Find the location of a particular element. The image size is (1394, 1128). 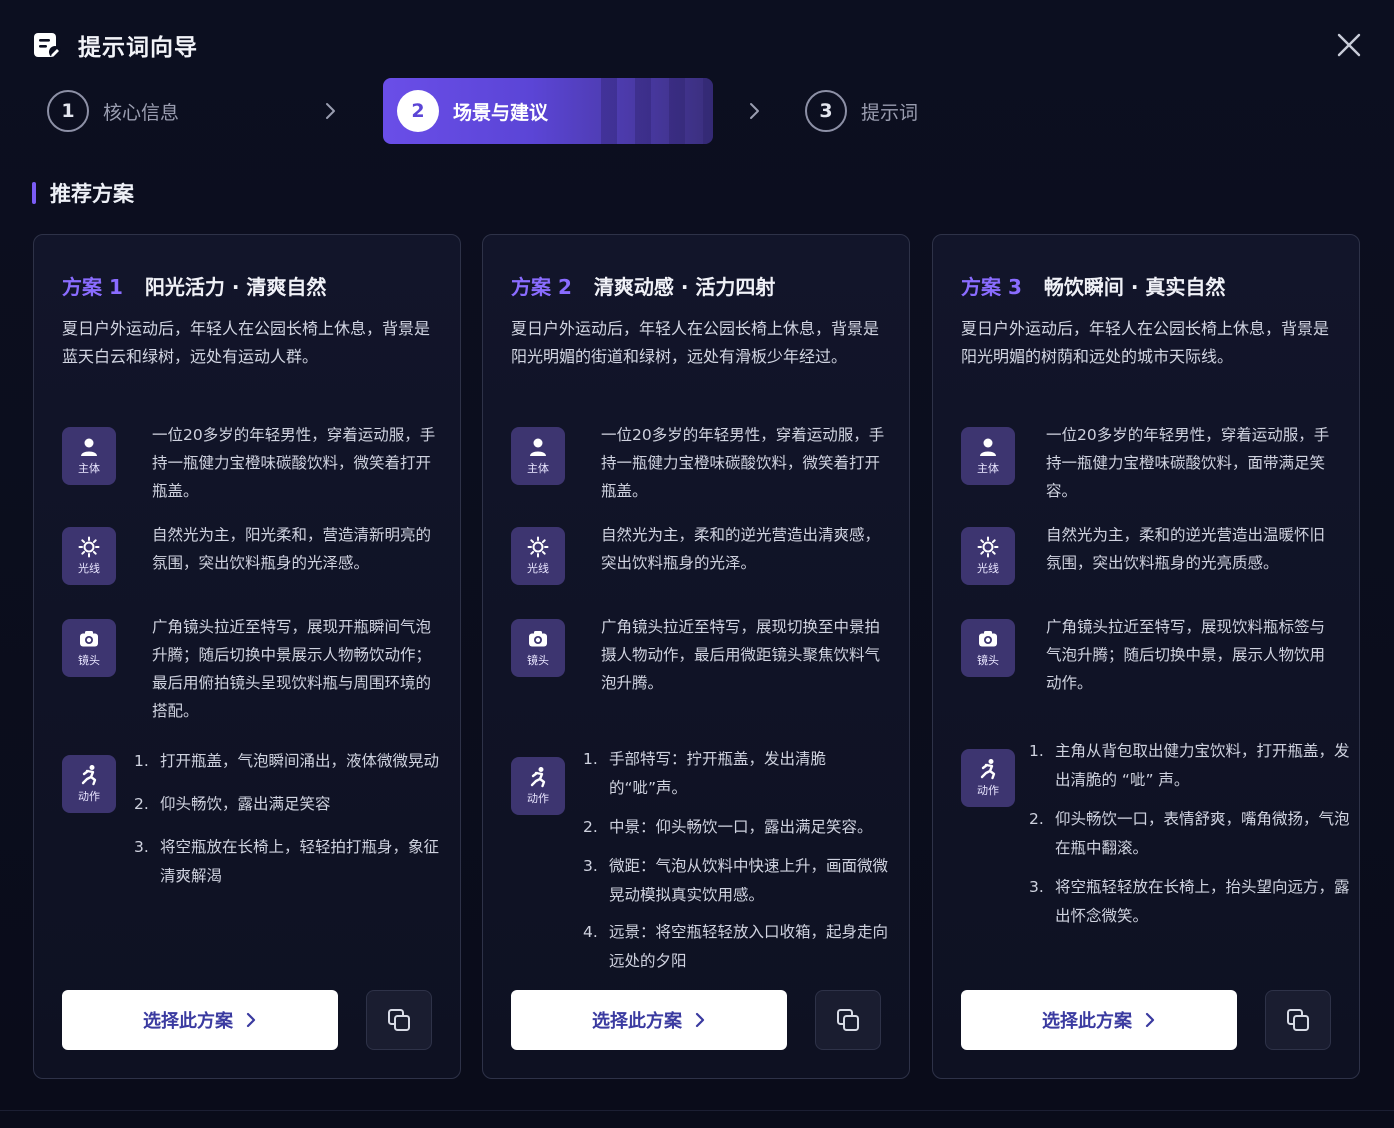

dialog-header: 提示词向导 is located at coordinates (115, 45).